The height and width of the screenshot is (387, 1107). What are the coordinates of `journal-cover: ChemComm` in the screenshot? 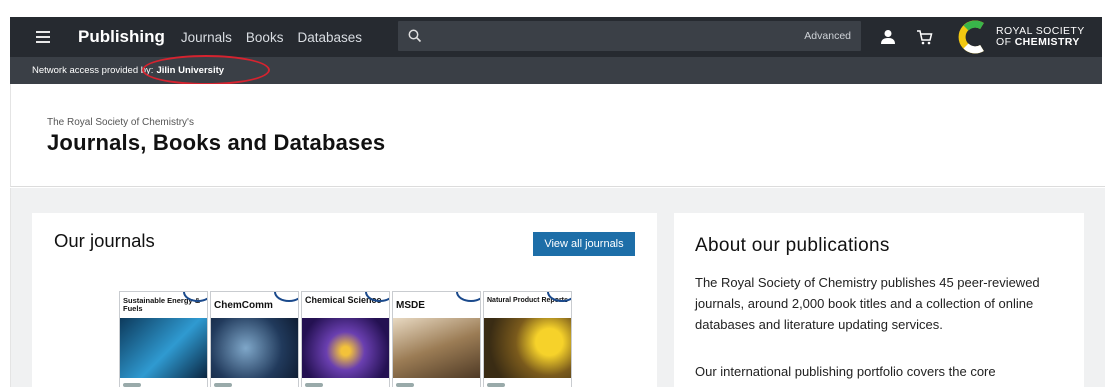 It's located at (254, 339).